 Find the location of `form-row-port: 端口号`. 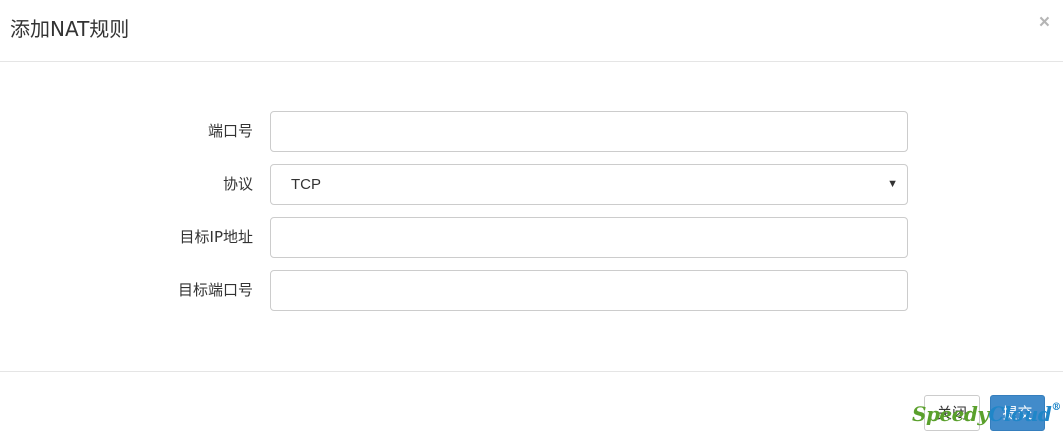

form-row-port: 端口号 is located at coordinates (531, 131).